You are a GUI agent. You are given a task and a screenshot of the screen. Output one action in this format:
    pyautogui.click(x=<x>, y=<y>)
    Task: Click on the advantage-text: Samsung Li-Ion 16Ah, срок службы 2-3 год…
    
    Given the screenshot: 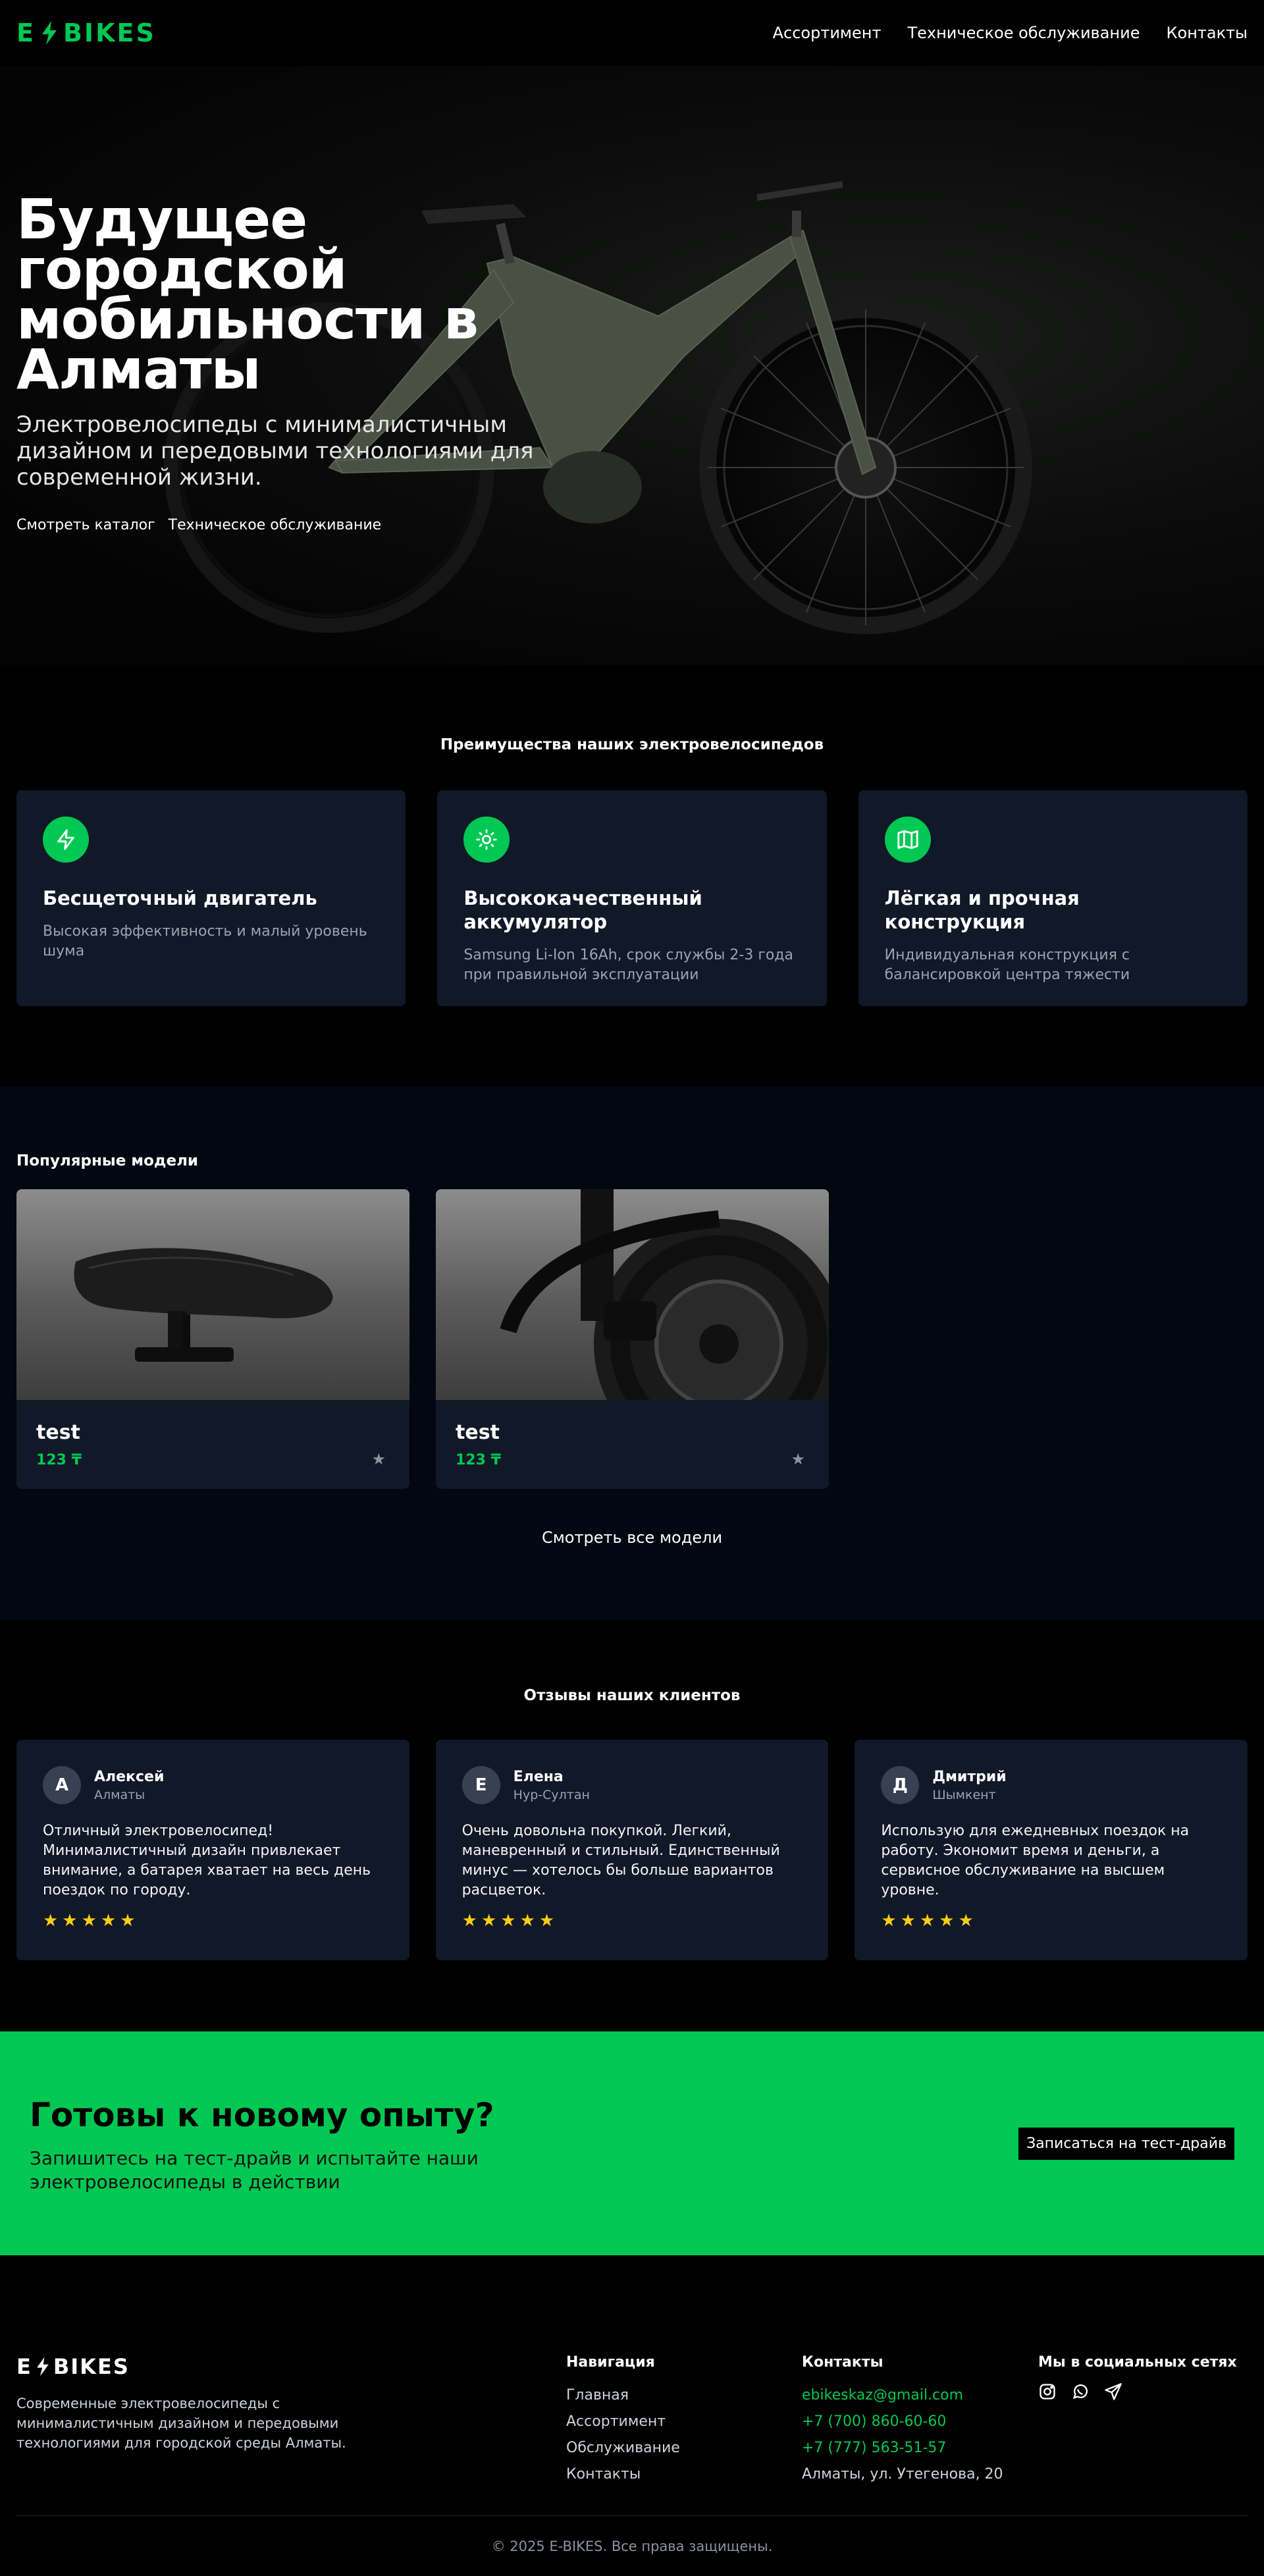 What is the action you would take?
    pyautogui.click(x=628, y=965)
    